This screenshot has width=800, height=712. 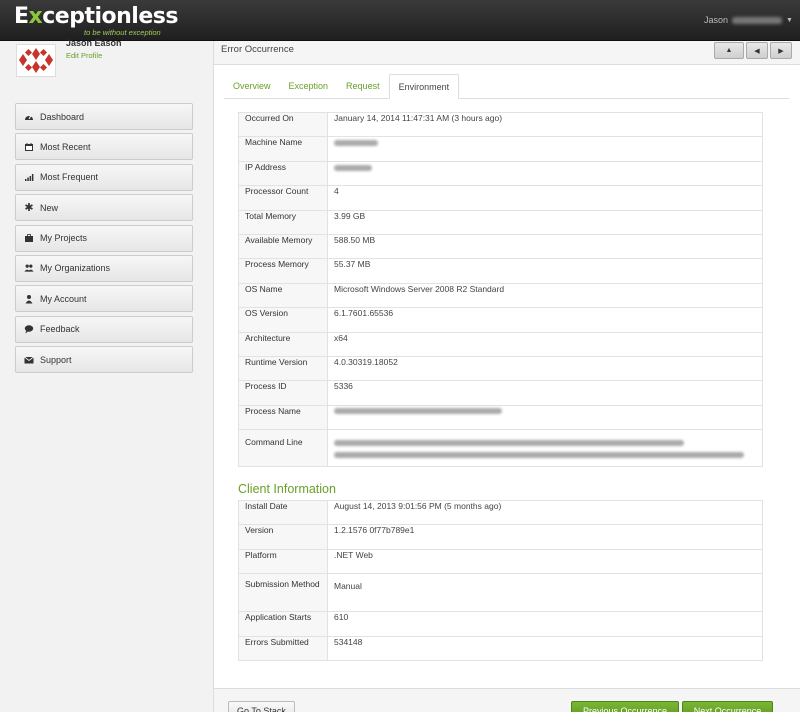 What do you see at coordinates (500, 173) in the screenshot?
I see `table-row: IP Address` at bounding box center [500, 173].